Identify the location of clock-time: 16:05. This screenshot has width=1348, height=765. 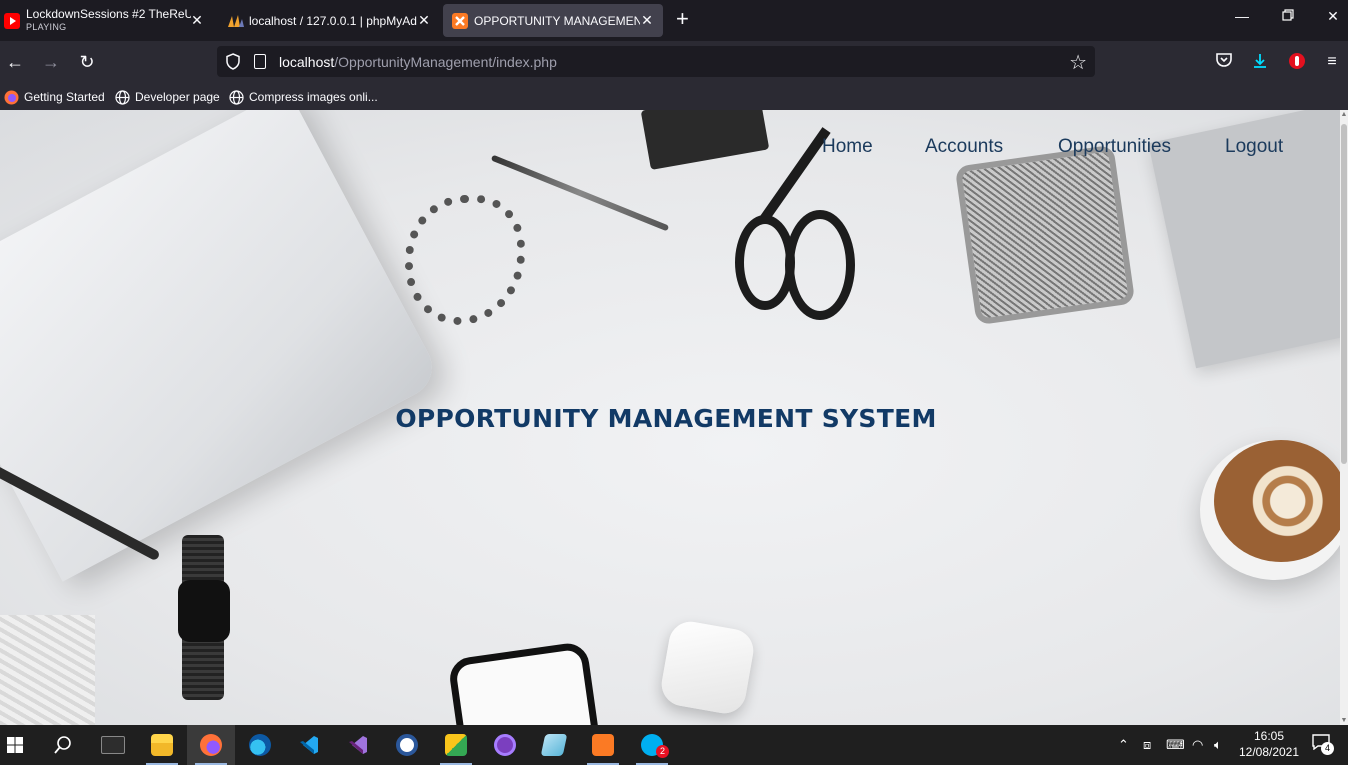
(1269, 736).